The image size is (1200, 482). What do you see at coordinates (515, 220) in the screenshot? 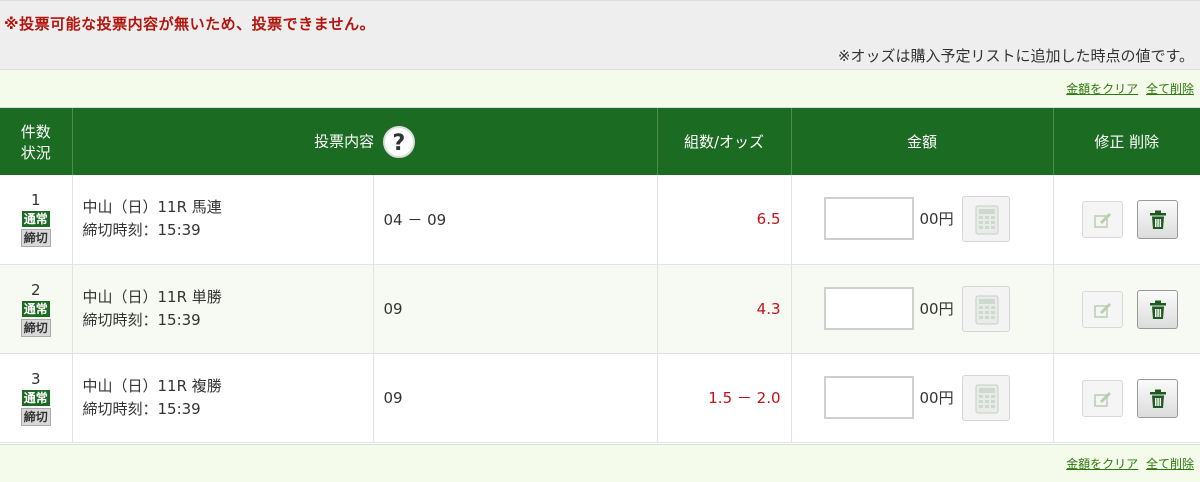
I see `combination: 04 － 09` at bounding box center [515, 220].